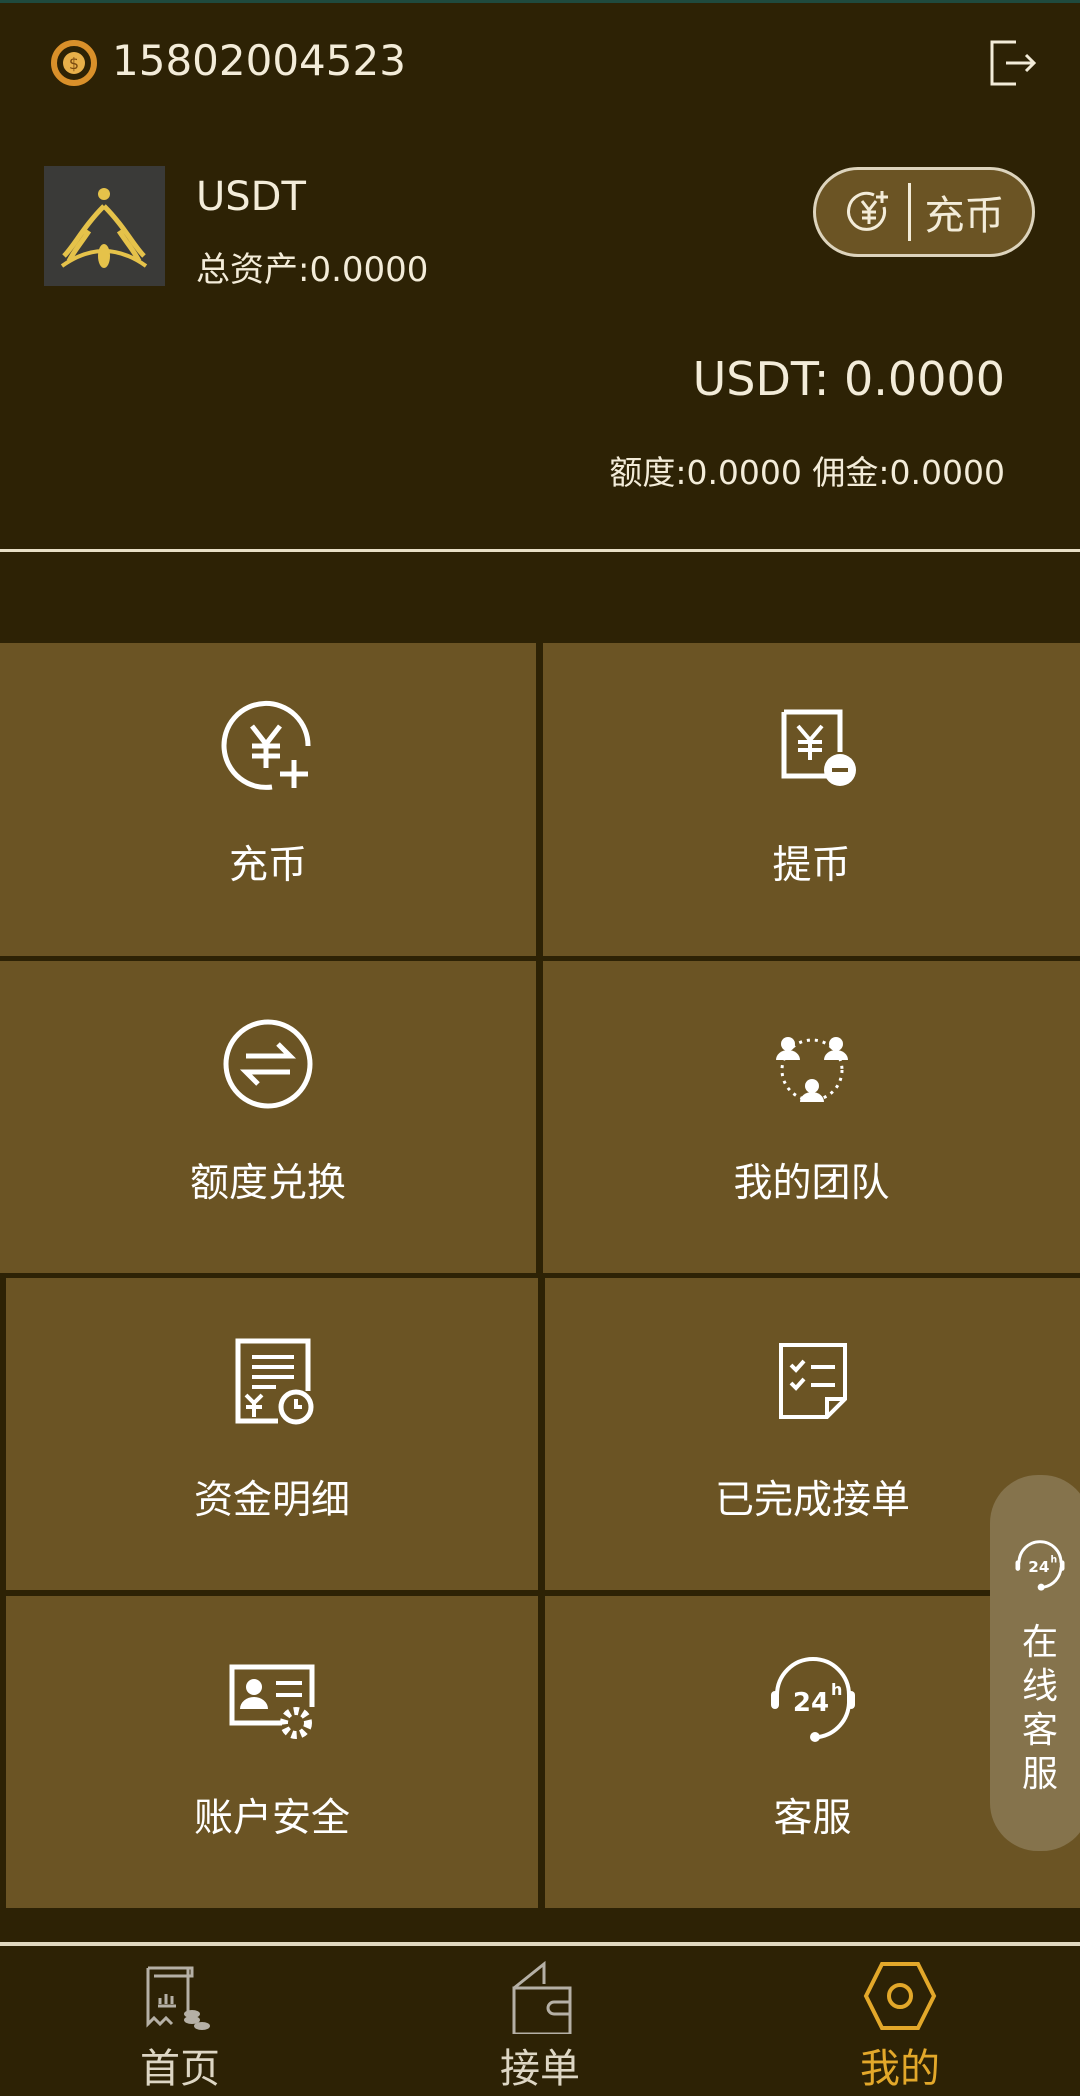 This screenshot has height=2096, width=1080. What do you see at coordinates (271, 1500) in the screenshot?
I see `menu-label: 资金明细` at bounding box center [271, 1500].